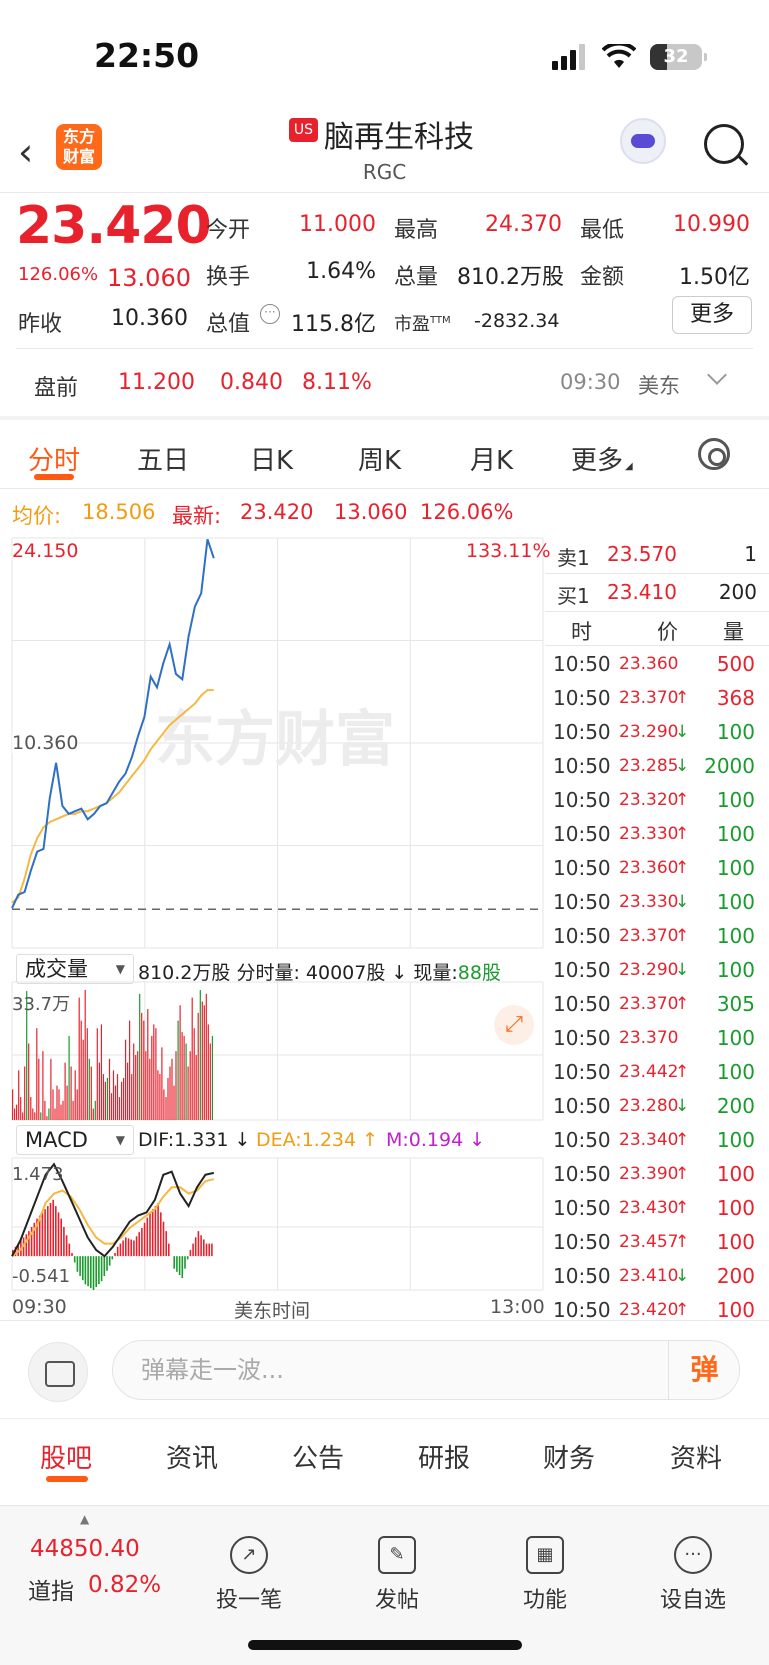 The image size is (769, 1665). I want to click on functions-button: ▦ 功能, so click(545, 1575).